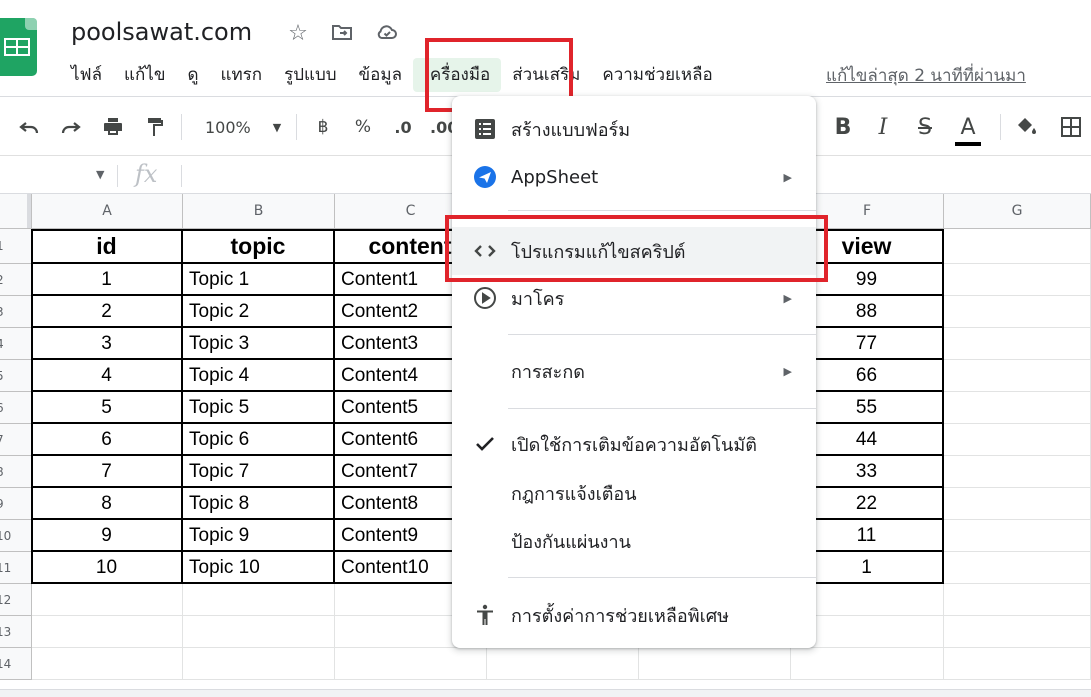 Image resolution: width=1091 pixels, height=697 pixels. Describe the element at coordinates (16, 632) in the screenshot. I see `row-header: 13` at that location.